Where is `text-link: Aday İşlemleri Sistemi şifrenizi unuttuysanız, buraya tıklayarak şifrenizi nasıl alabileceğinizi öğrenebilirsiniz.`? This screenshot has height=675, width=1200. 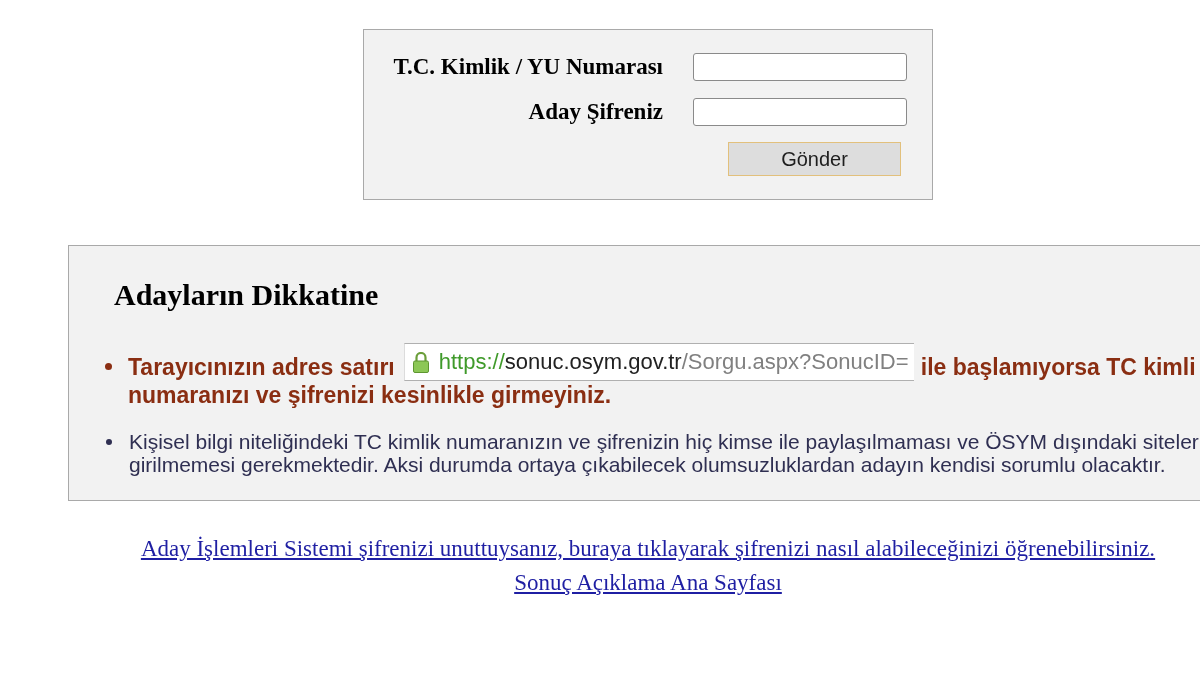
text-link: Aday İşlemleri Sistemi şifrenizi unuttuysanız, buraya tıklayarak şifrenizi nasıl alabileceğinizi öğrenebilirsiniz. is located at coordinates (648, 549).